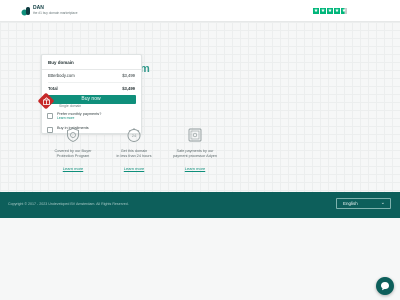  I want to click on chat-bubble-icon, so click(385, 286).